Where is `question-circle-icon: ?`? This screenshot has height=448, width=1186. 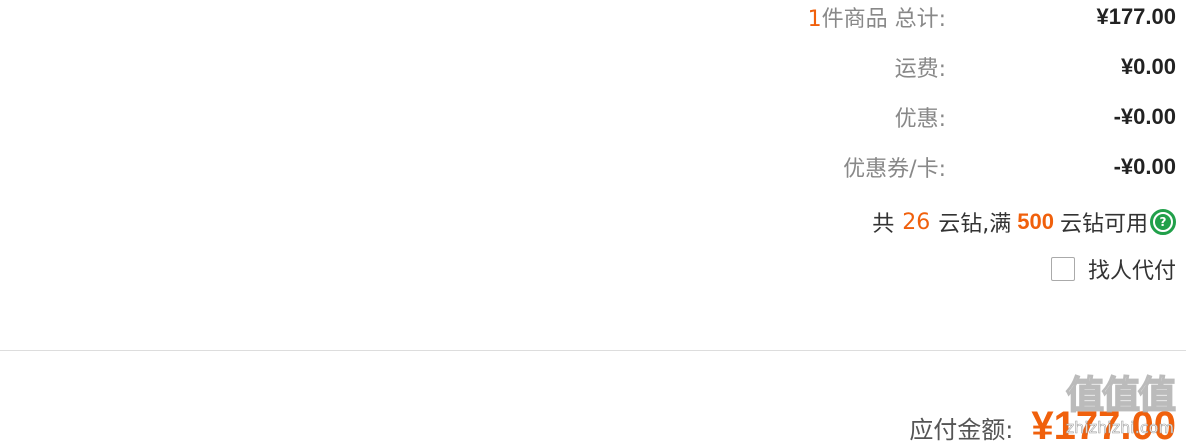 question-circle-icon: ? is located at coordinates (1163, 222).